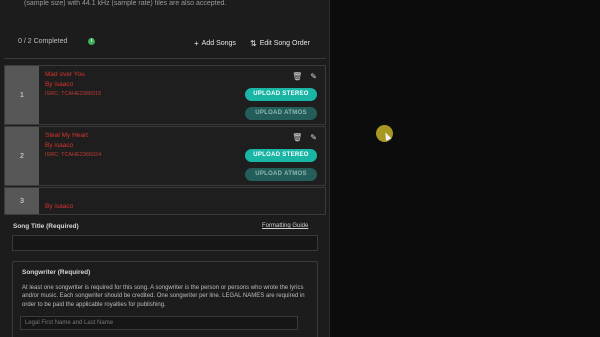  I want to click on add-songs-label: Add Songs, so click(218, 43).